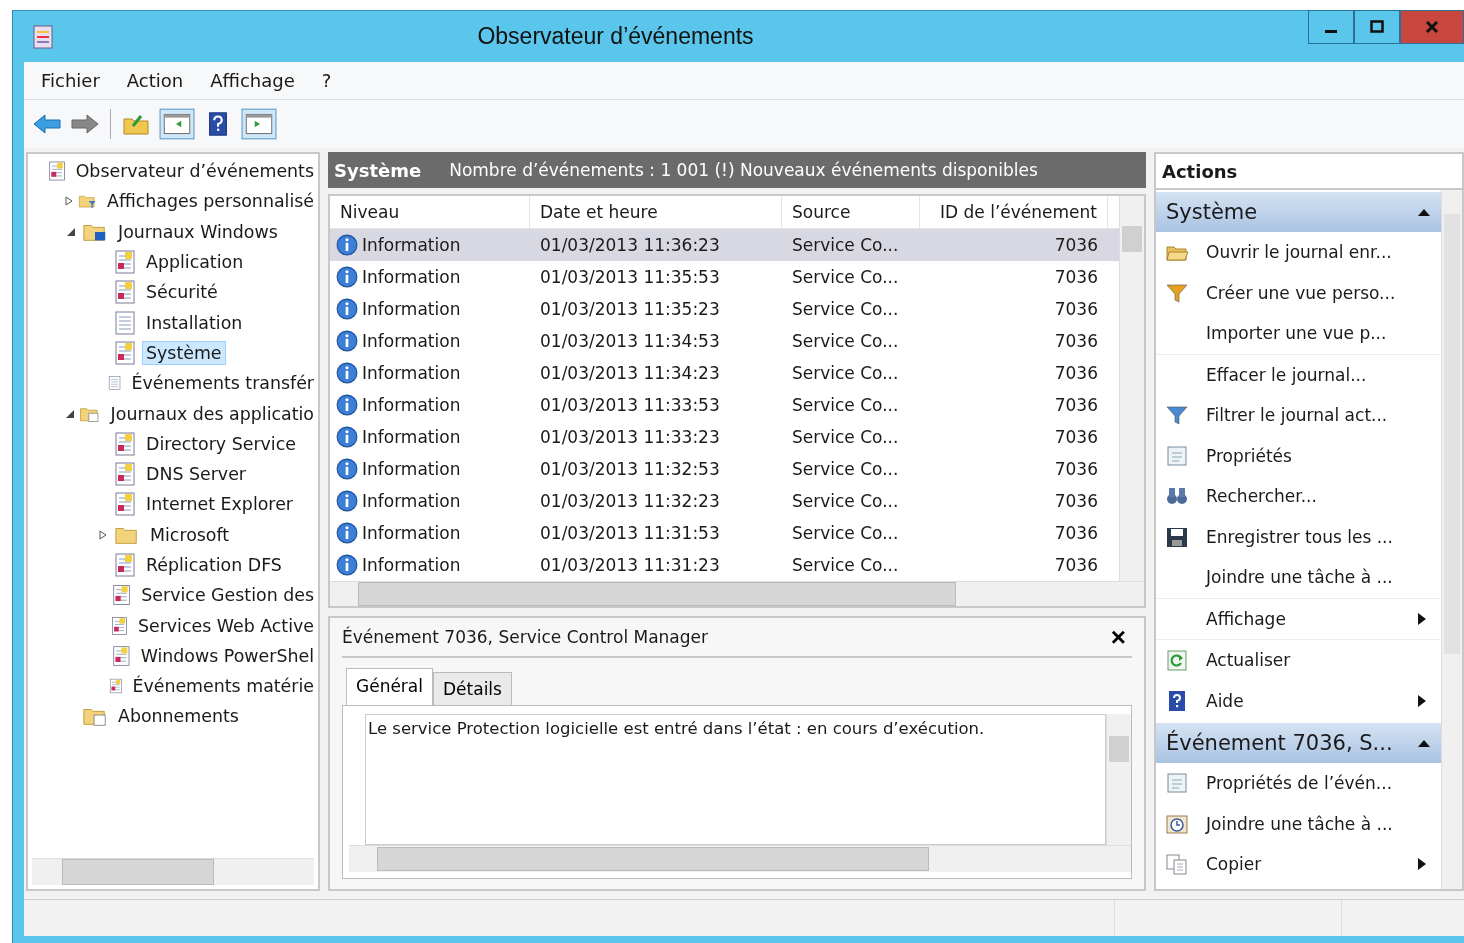 The height and width of the screenshot is (943, 1464). I want to click on column-header: Date et heure, so click(656, 212).